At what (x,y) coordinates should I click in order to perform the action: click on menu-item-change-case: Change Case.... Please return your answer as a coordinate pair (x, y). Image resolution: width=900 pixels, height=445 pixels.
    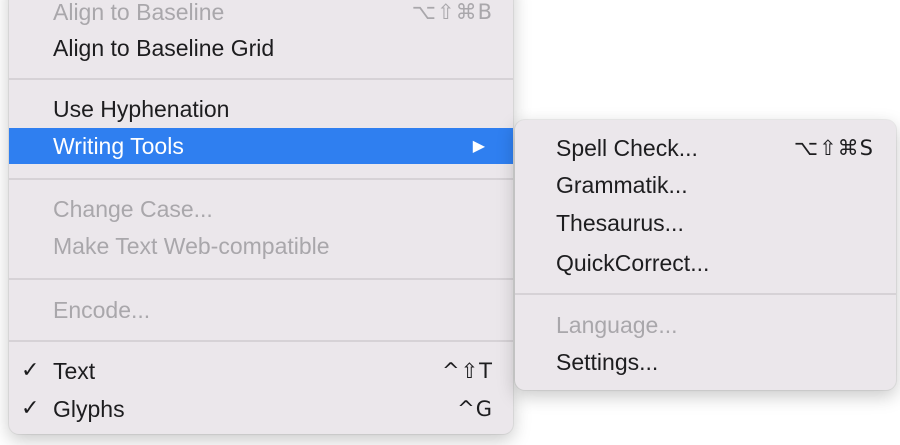
    Looking at the image, I should click on (261, 209).